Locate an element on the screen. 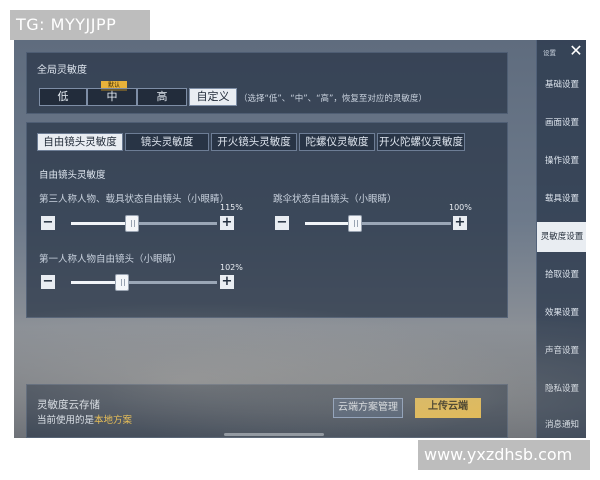 This screenshot has width=600, height=480. preset-hint: （选择“低”、“中”、“高”，恢复至对应的灵敏度） is located at coordinates (333, 99).